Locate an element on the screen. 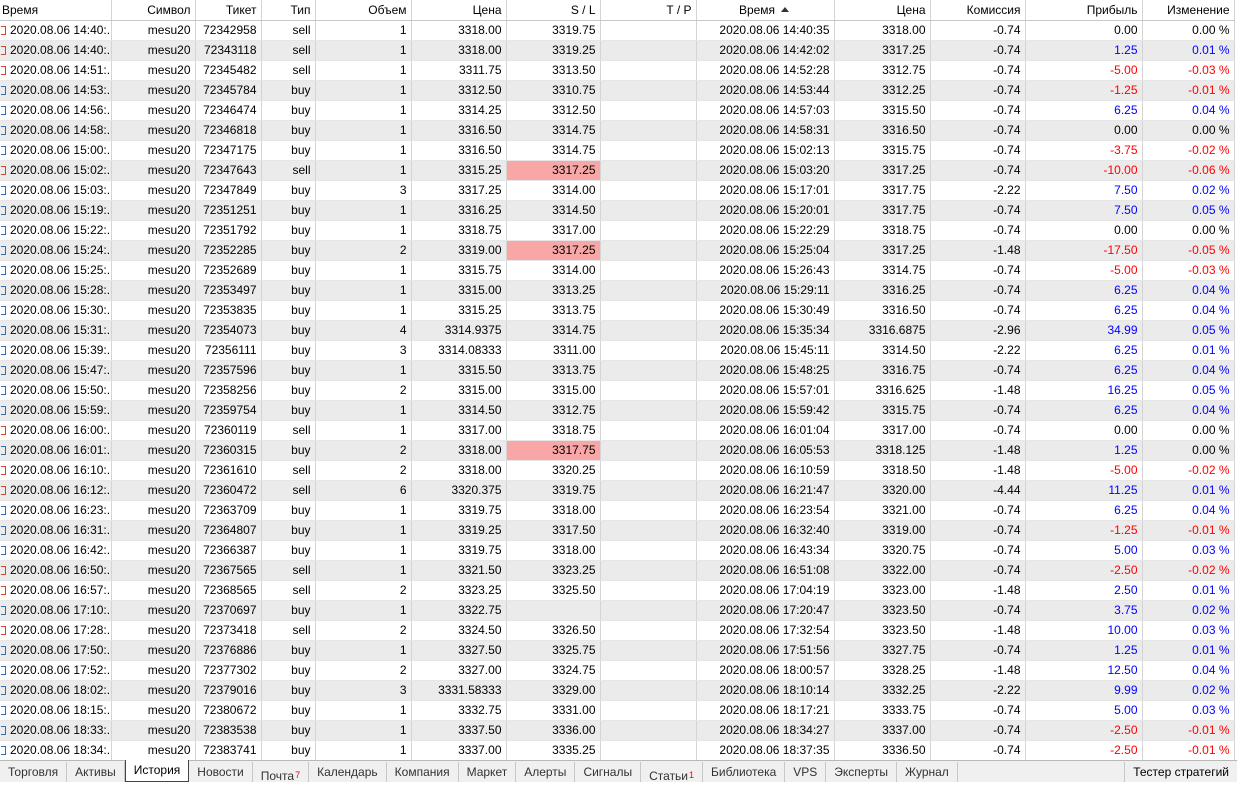 The image size is (1237, 786). tab-7: Маркет is located at coordinates (488, 772).